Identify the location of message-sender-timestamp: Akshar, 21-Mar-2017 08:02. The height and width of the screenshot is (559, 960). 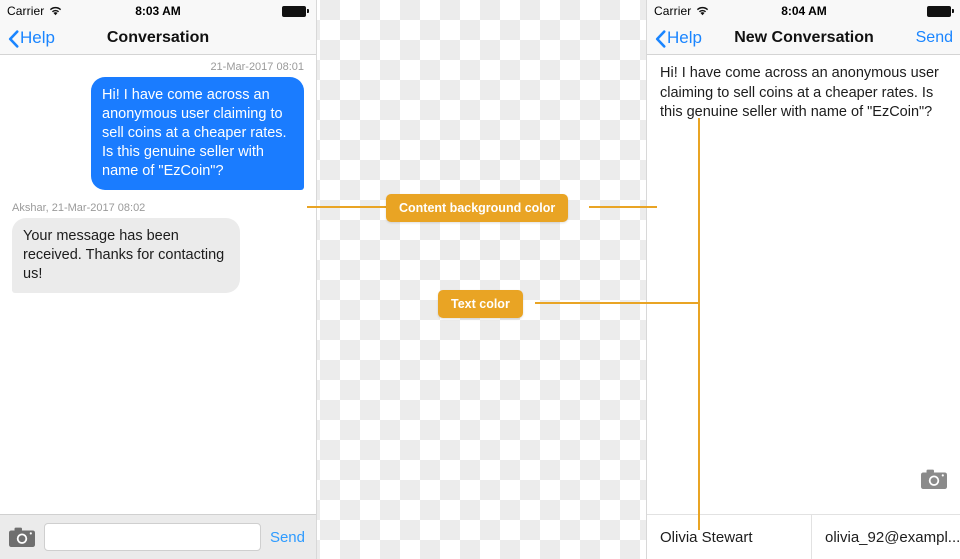
(79, 208).